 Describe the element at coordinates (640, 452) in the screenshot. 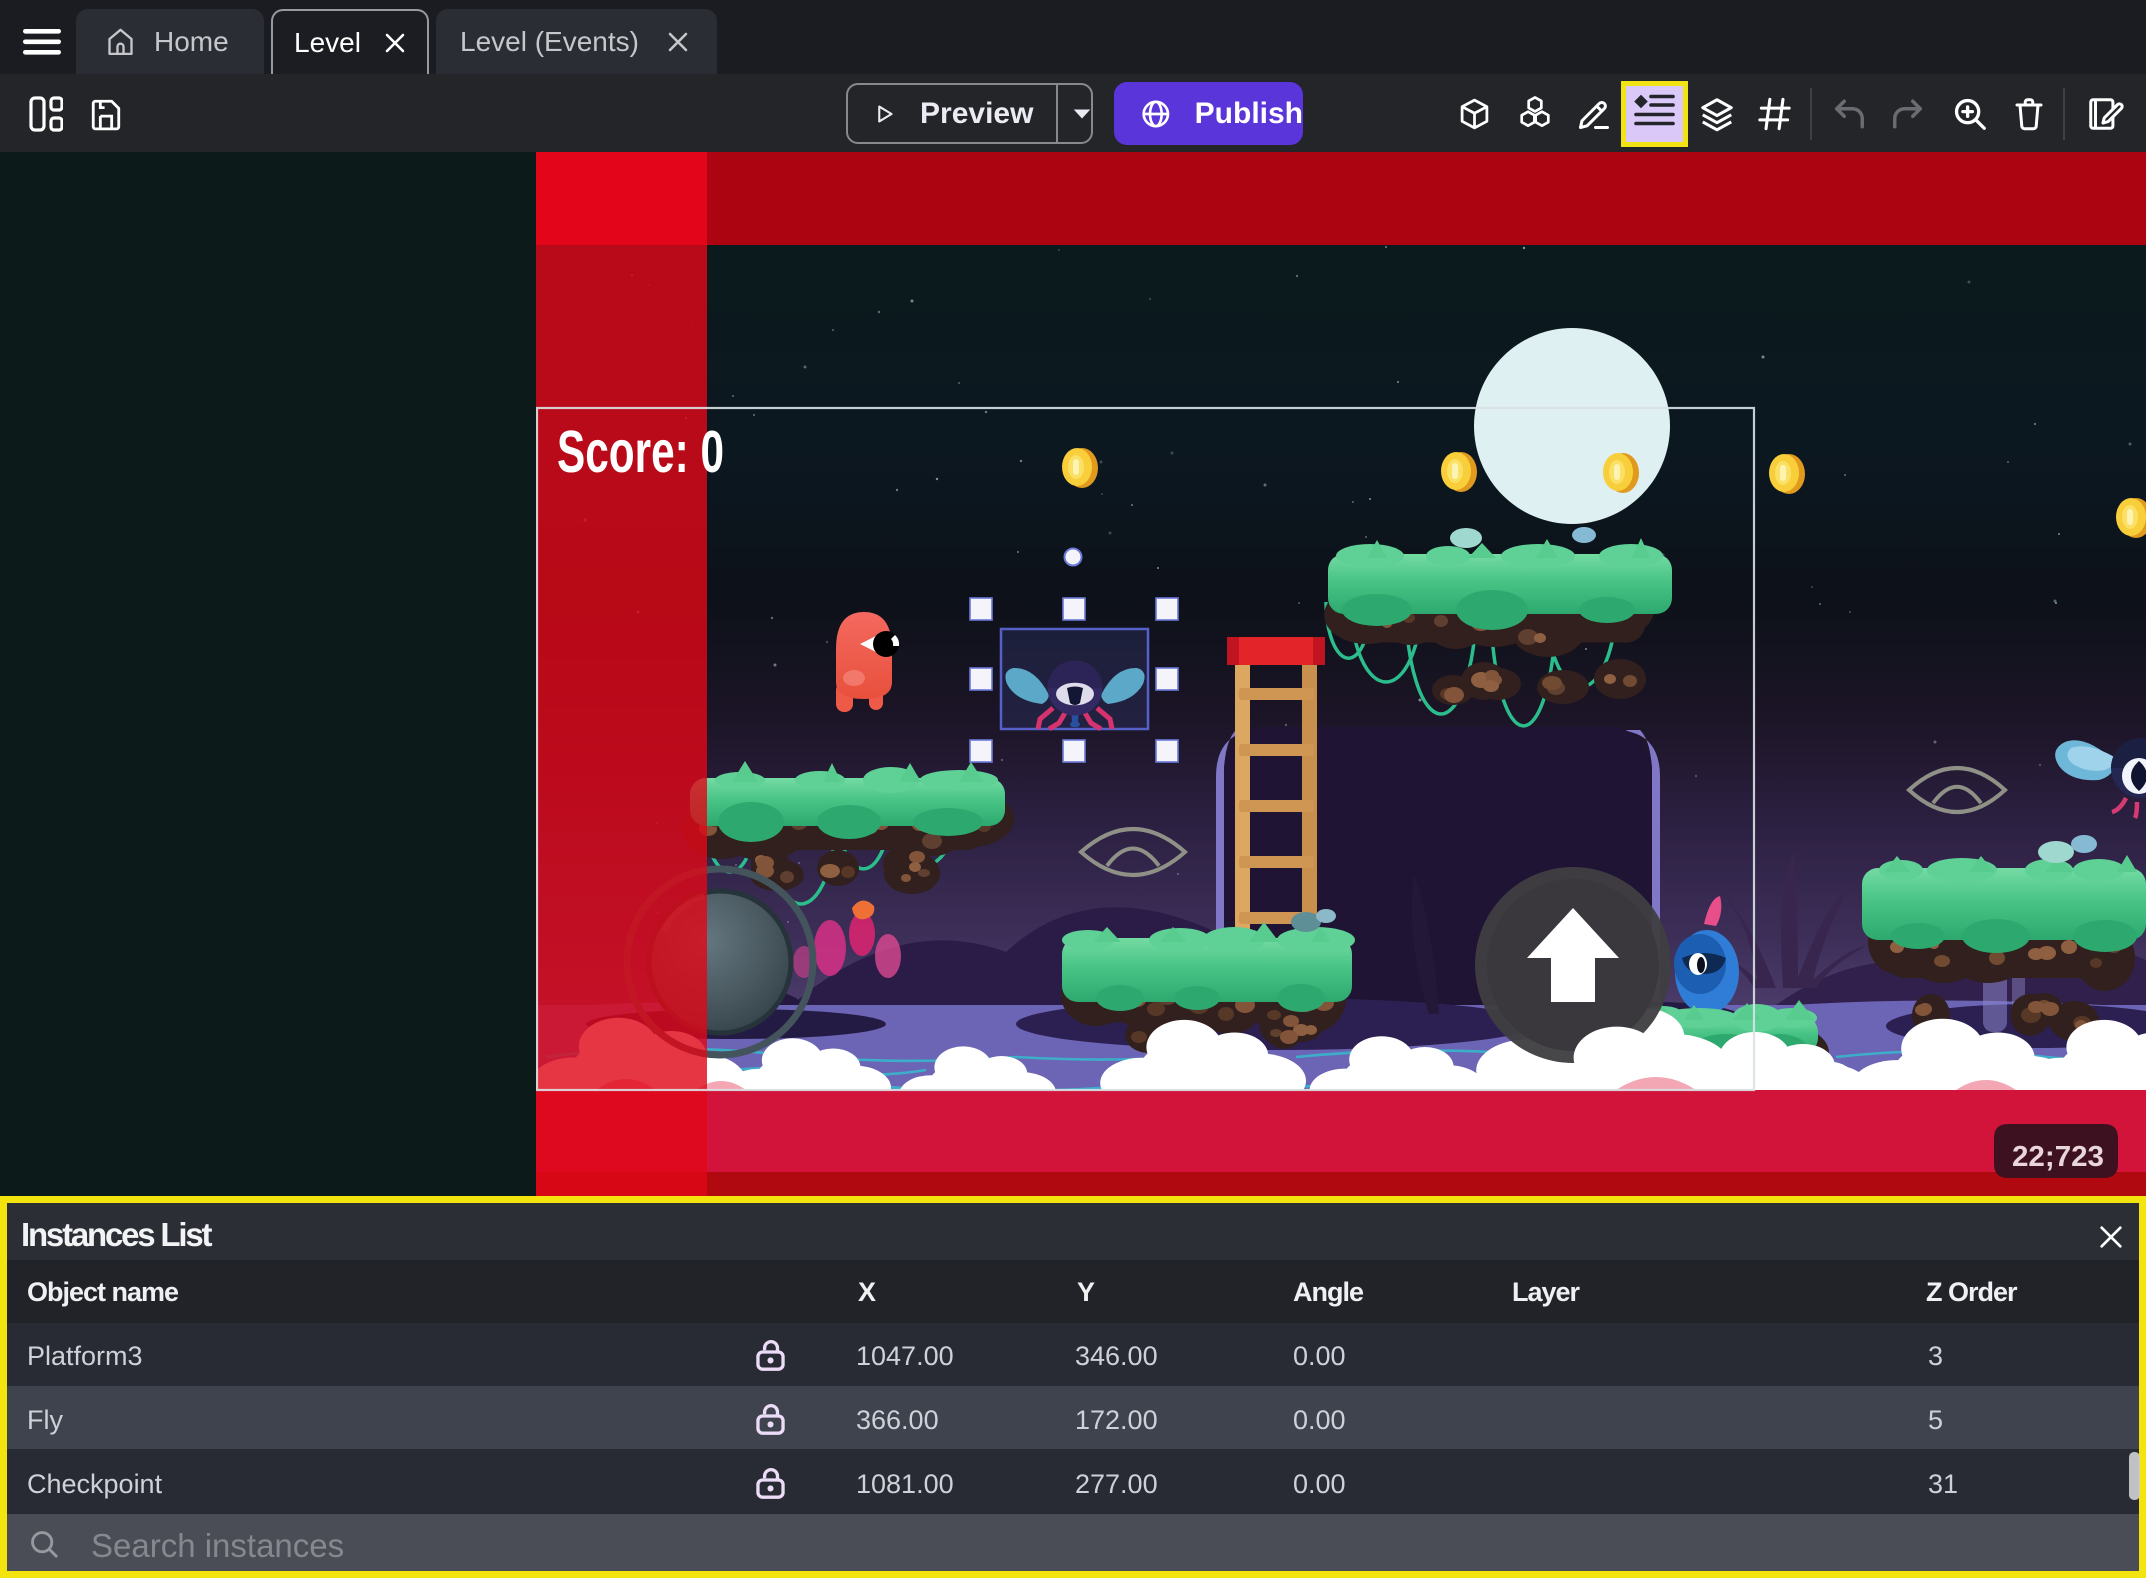

I see `svg-text: Score: 0` at that location.